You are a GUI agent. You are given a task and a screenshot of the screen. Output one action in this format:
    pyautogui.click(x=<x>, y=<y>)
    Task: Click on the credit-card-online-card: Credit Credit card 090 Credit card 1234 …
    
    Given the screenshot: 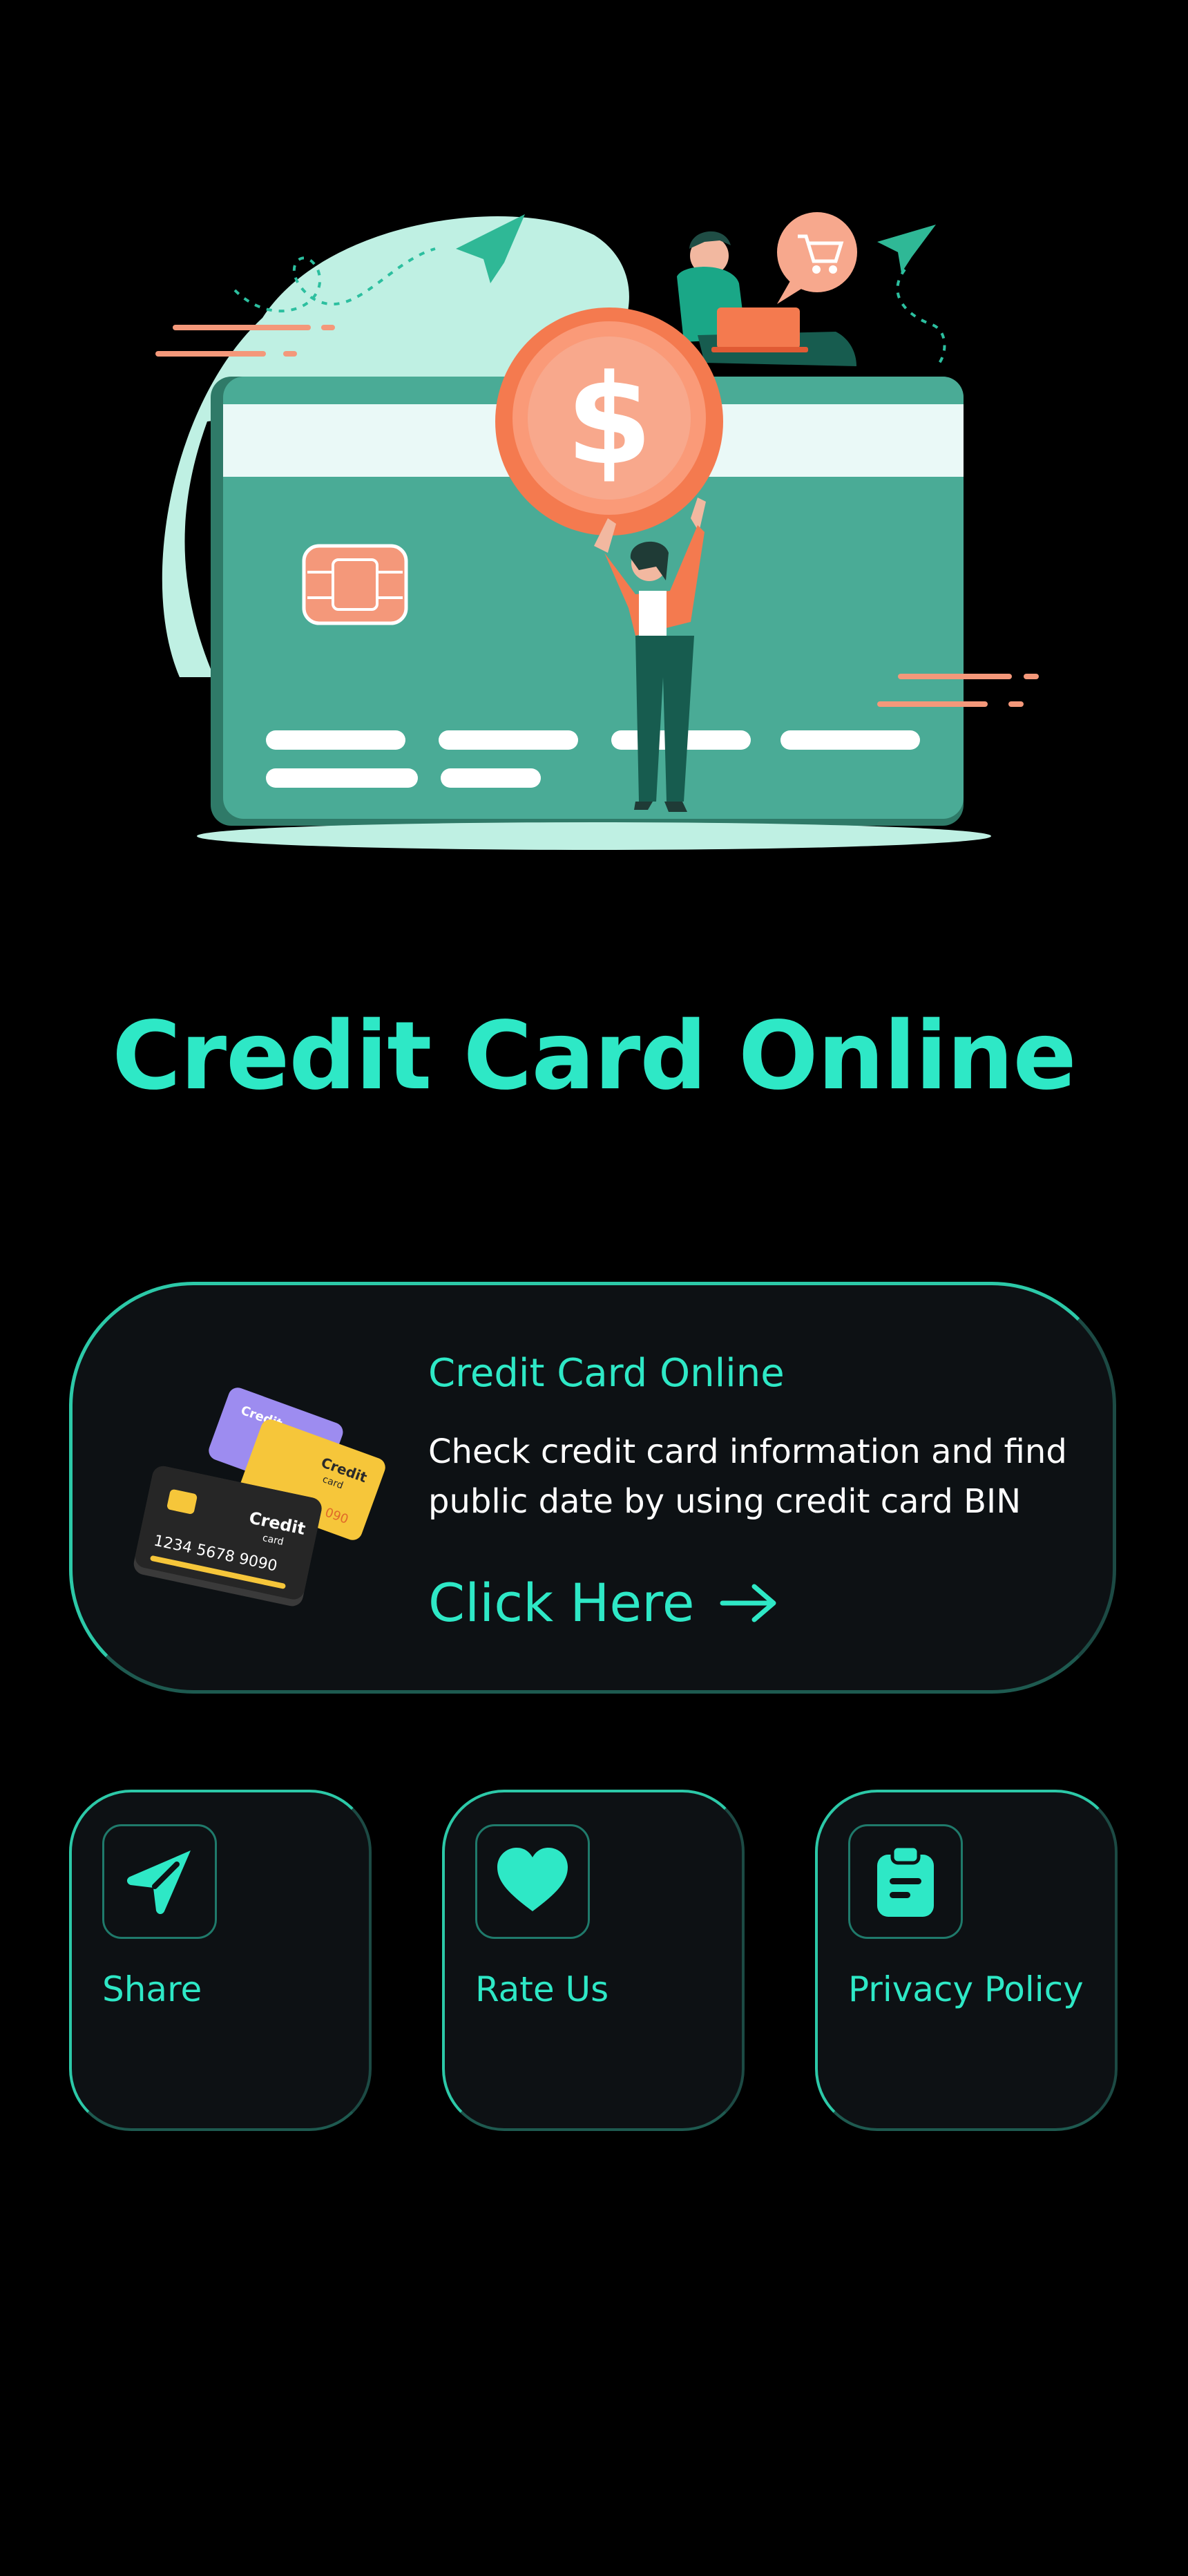 What is the action you would take?
    pyautogui.click(x=592, y=1488)
    